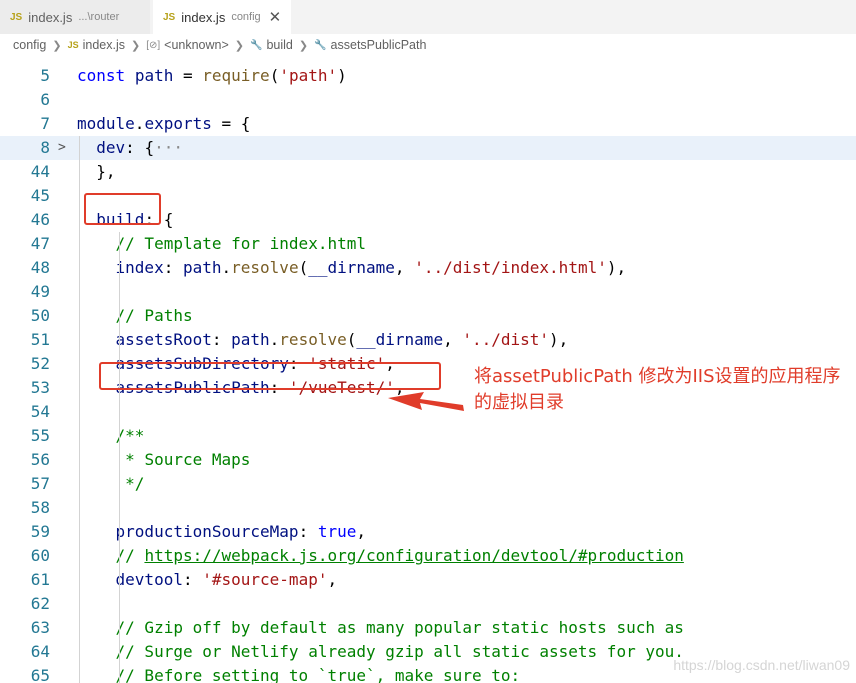 This screenshot has width=856, height=683. Describe the element at coordinates (40, 627) in the screenshot. I see `line-number: 63` at that location.